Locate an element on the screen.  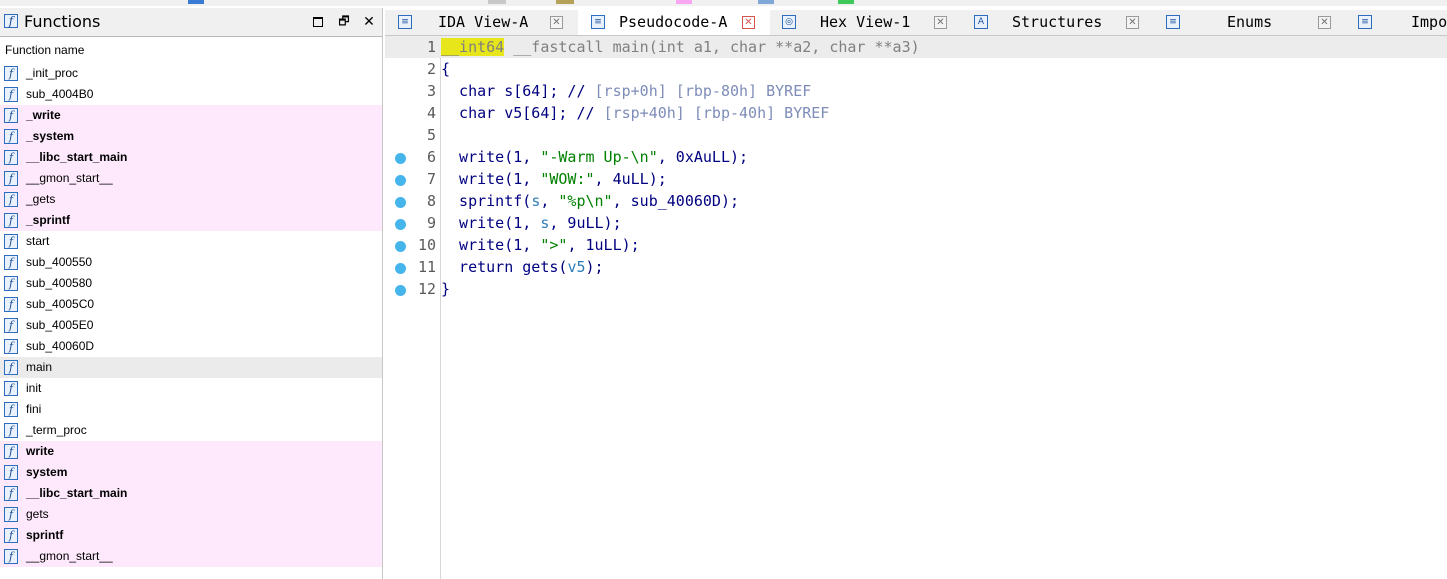
function-name: system is located at coordinates (47, 472).